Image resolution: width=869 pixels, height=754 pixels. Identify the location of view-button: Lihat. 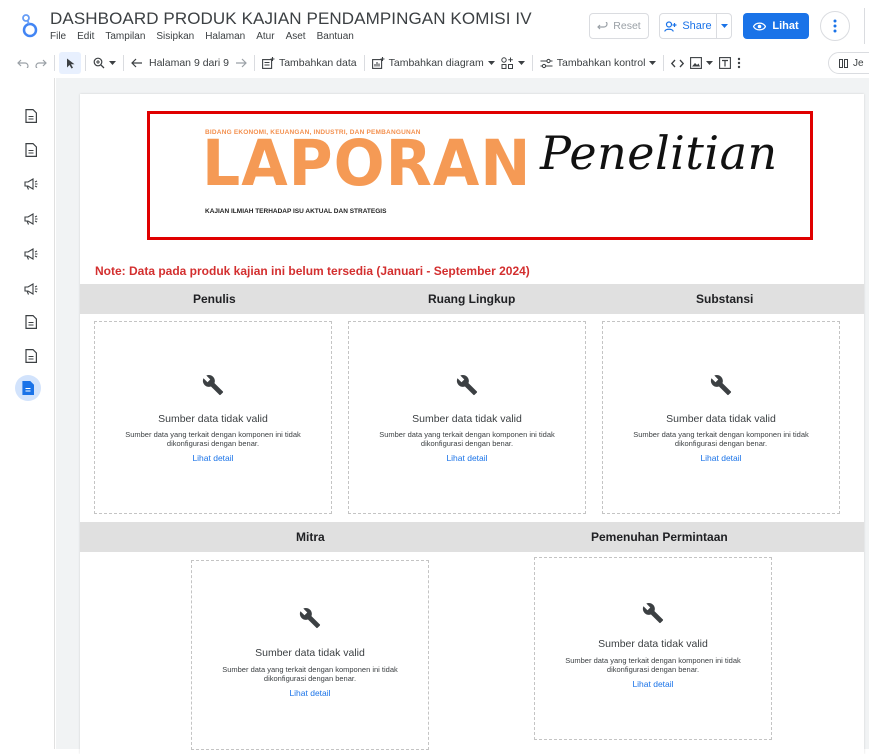
(776, 26).